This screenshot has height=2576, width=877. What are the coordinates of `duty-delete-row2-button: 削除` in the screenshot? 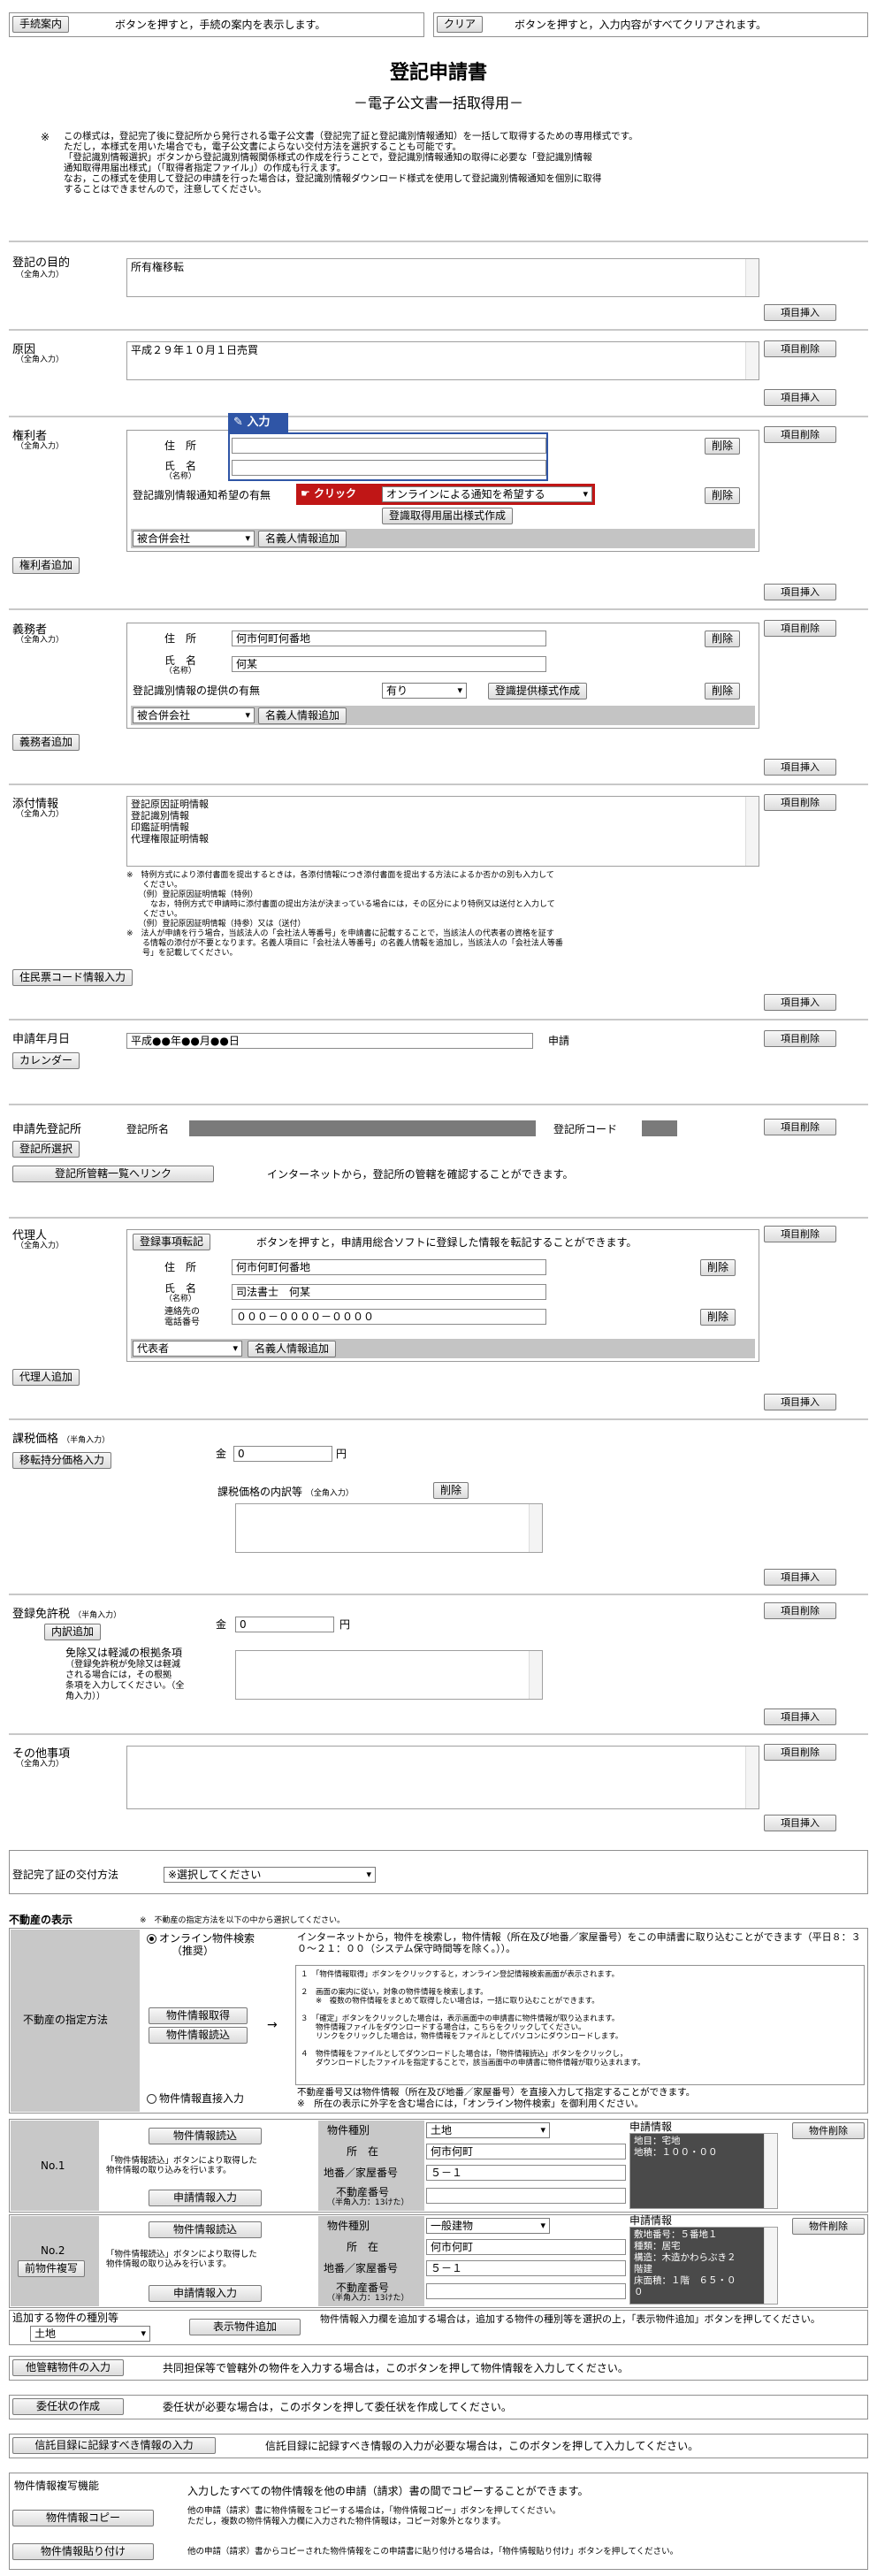 It's located at (723, 691).